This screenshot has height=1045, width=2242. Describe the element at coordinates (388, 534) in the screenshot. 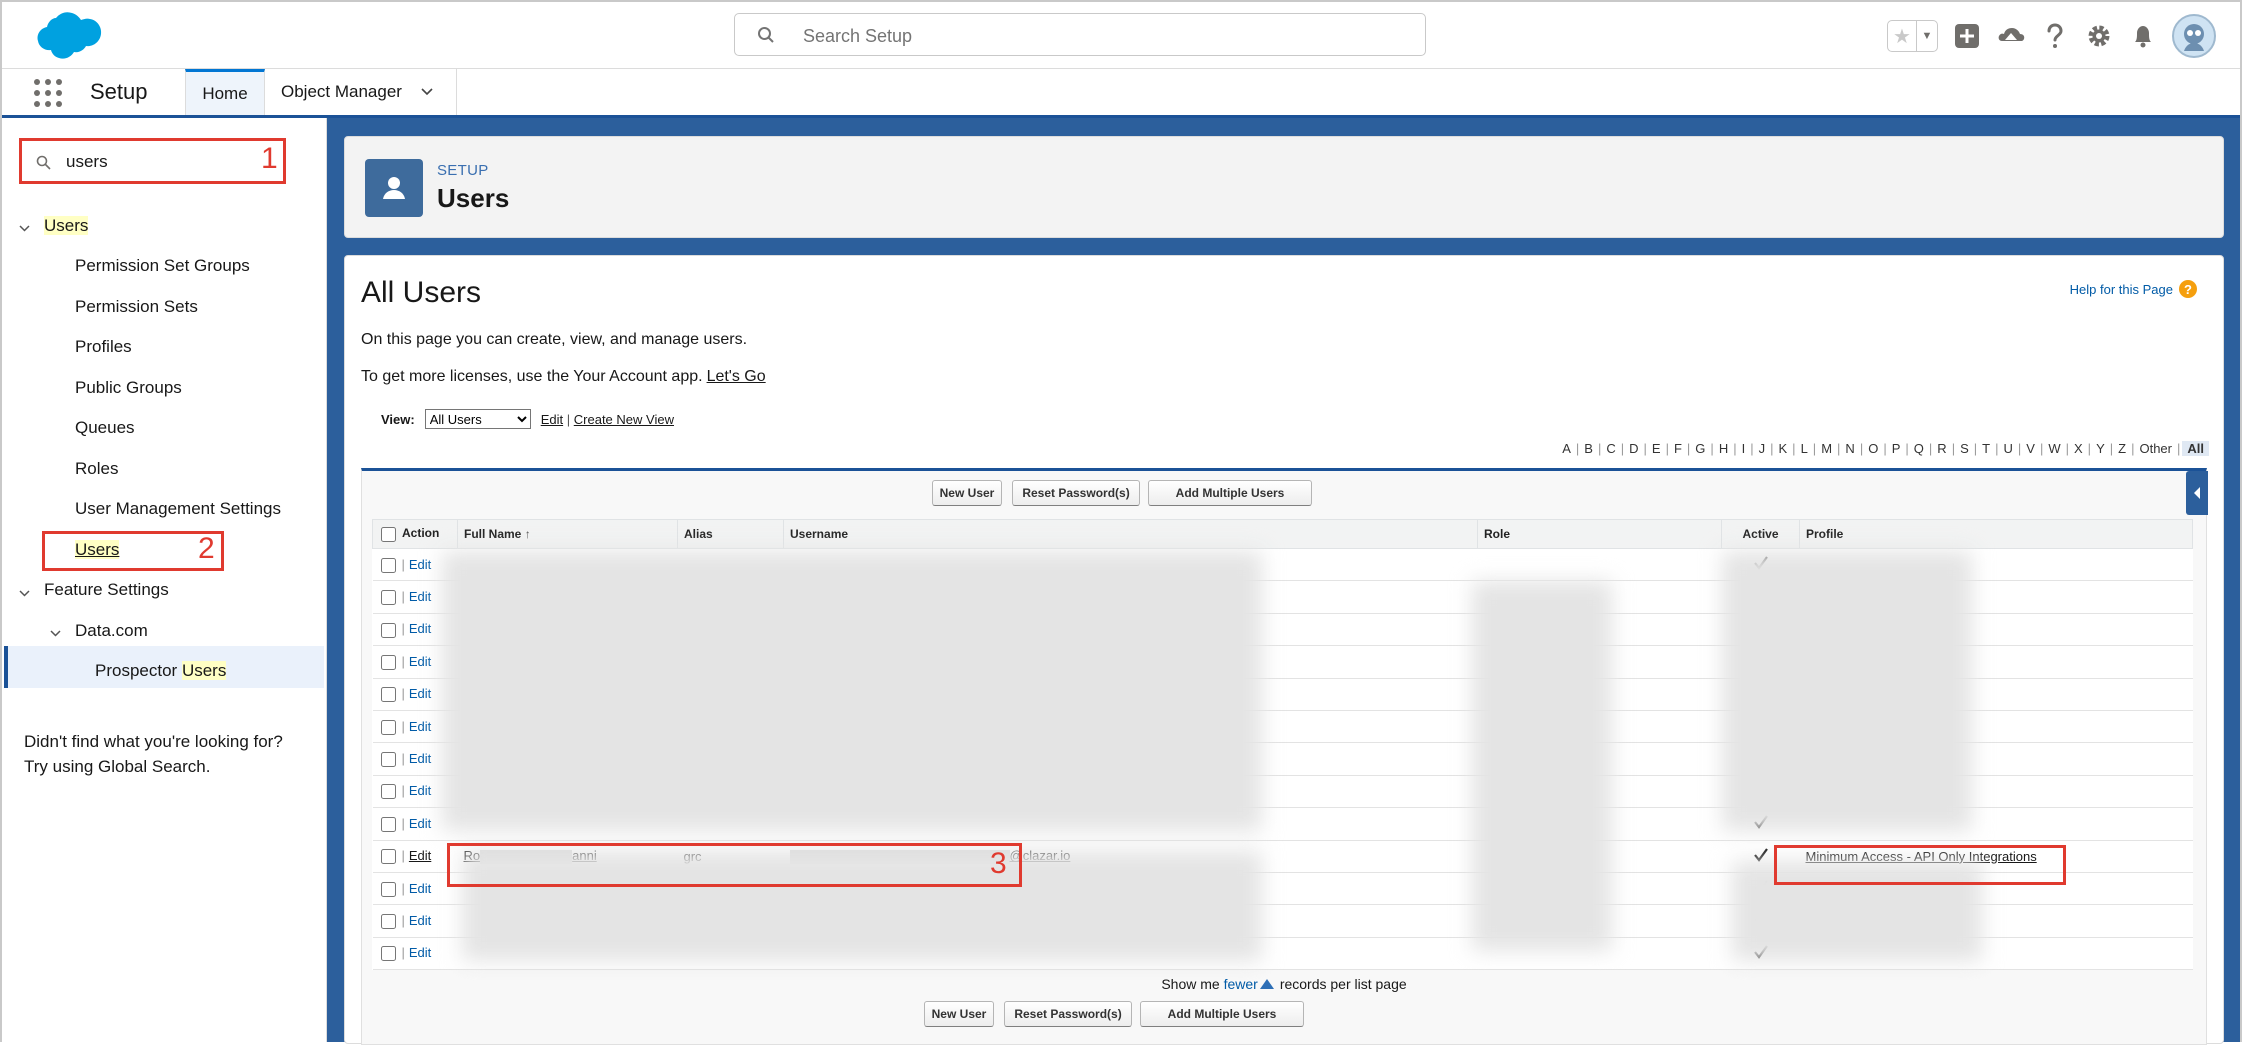

I see `select-all-checkbox` at that location.